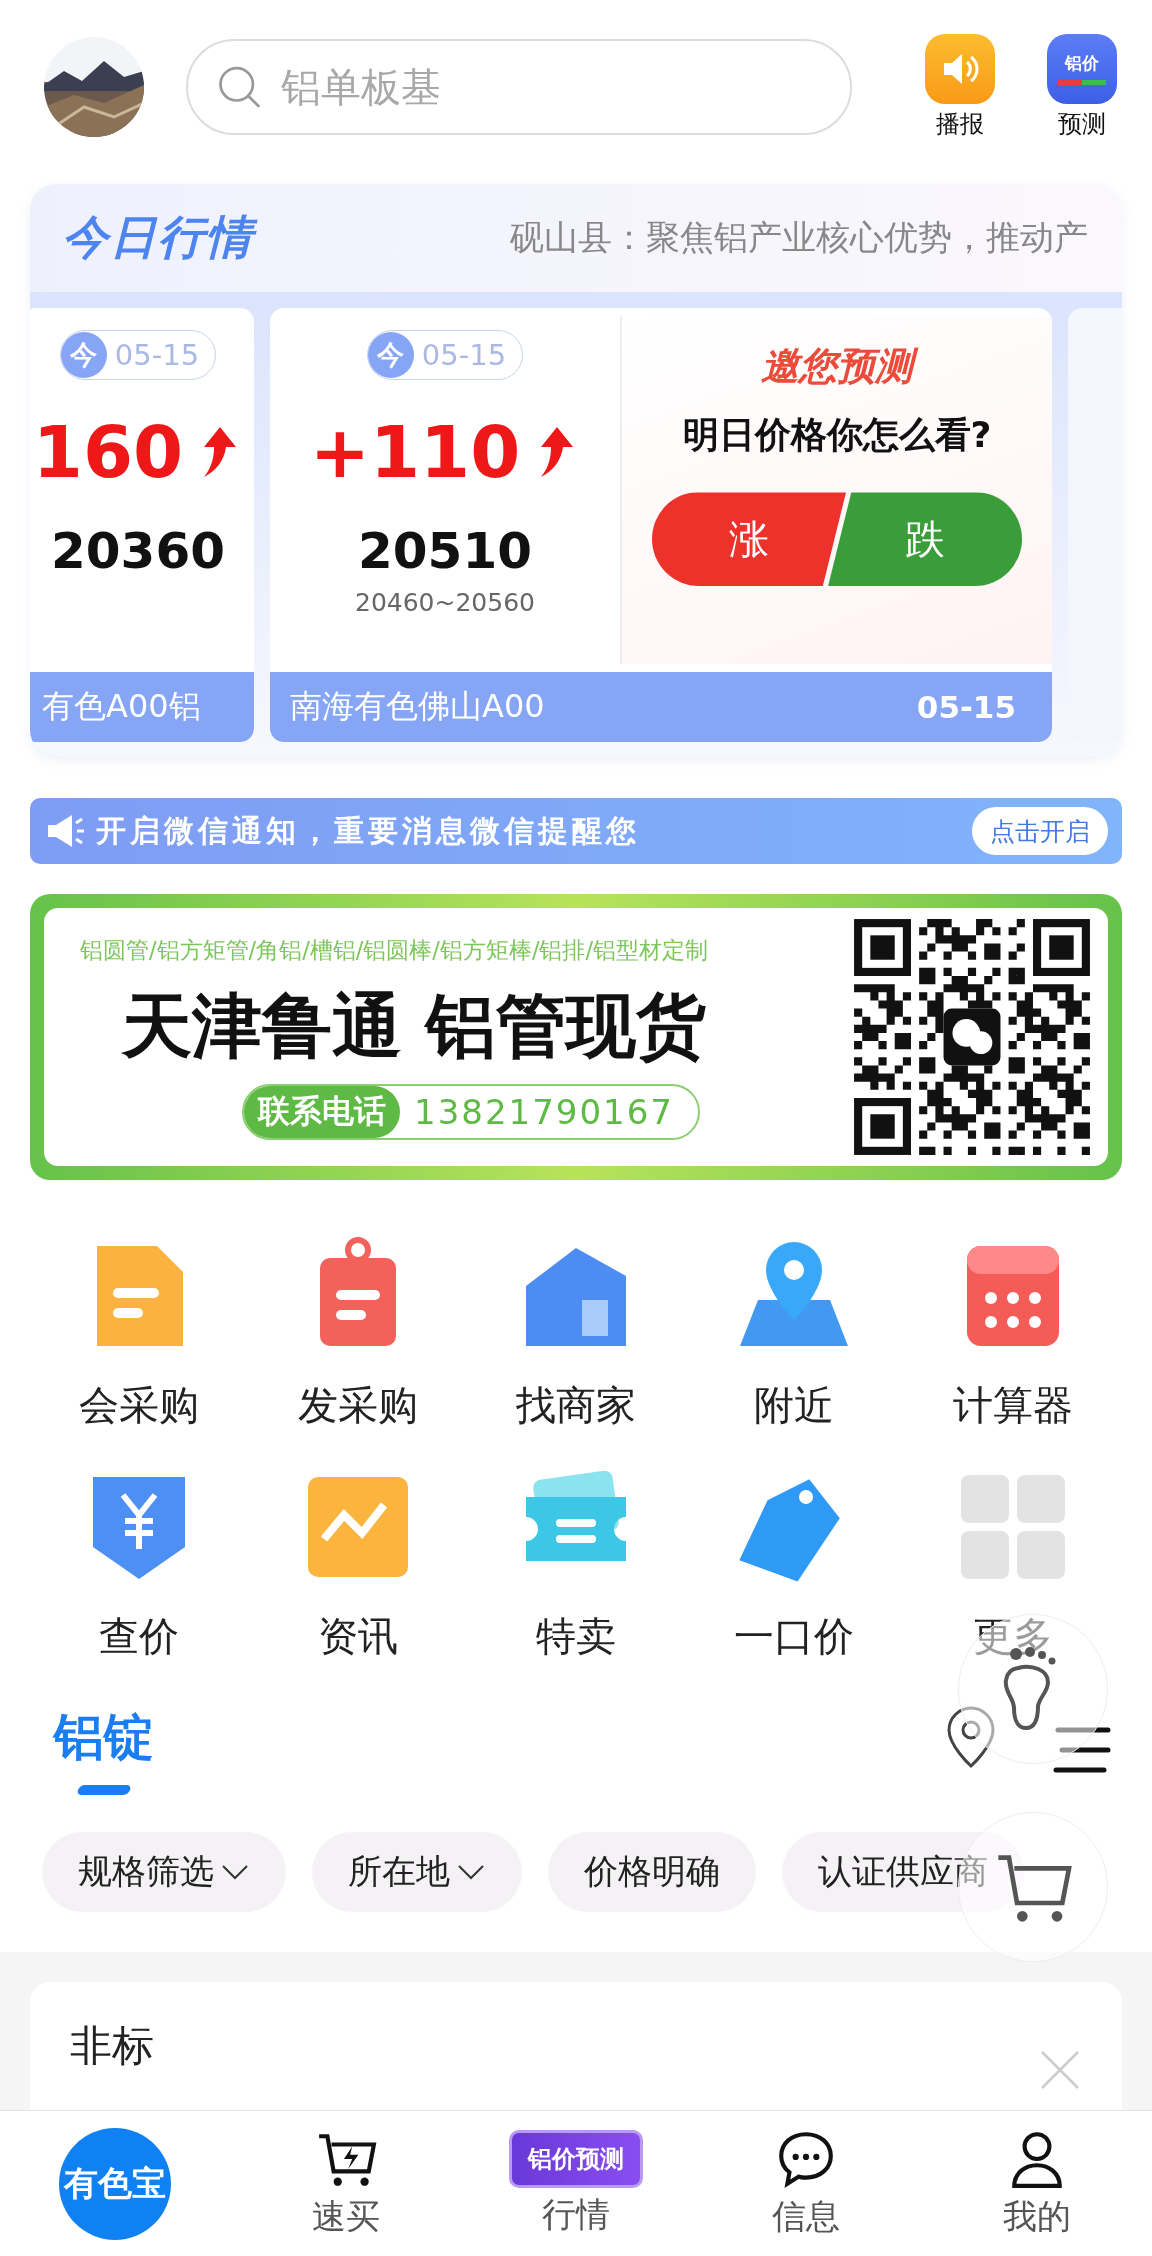  I want to click on notice-text: 开启微信通知，重要消息微信提醒您, so click(368, 830).